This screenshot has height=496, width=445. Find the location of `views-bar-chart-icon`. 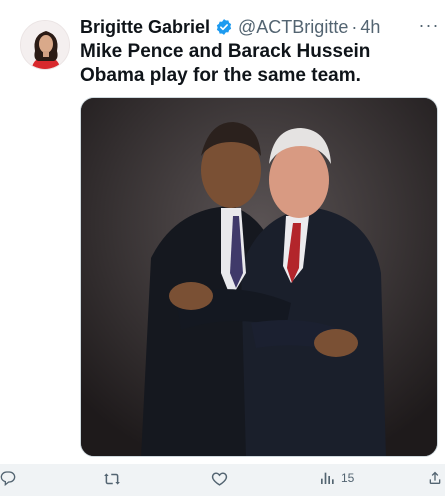

views-bar-chart-icon is located at coordinates (327, 478).